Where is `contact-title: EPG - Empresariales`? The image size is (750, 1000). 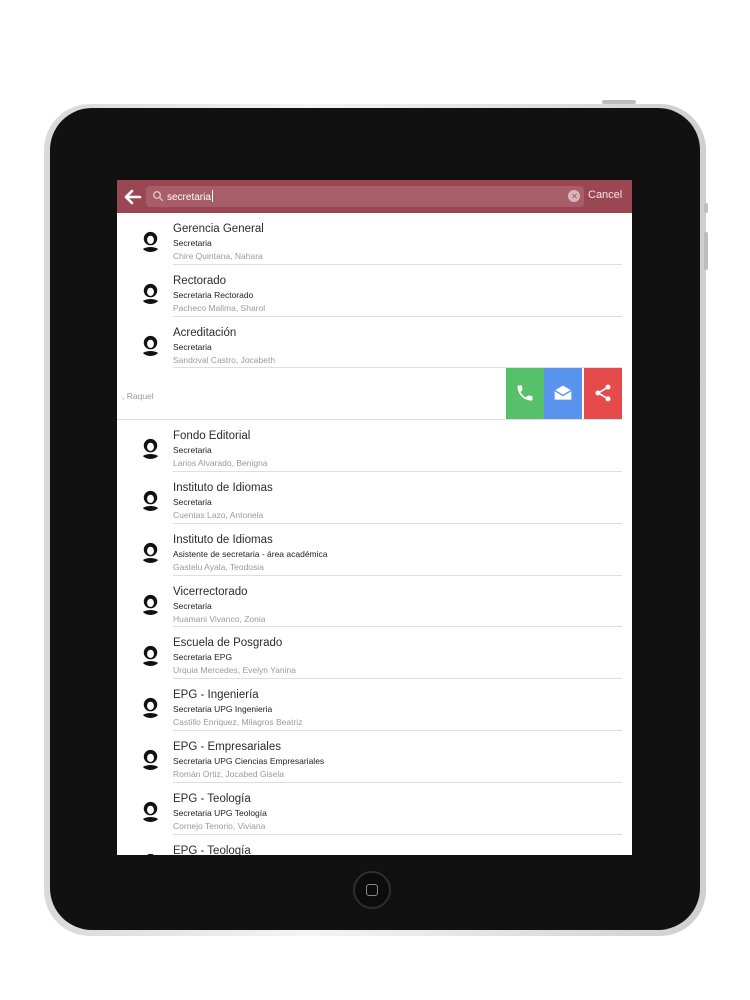
contact-title: EPG - Empresariales is located at coordinates (227, 746).